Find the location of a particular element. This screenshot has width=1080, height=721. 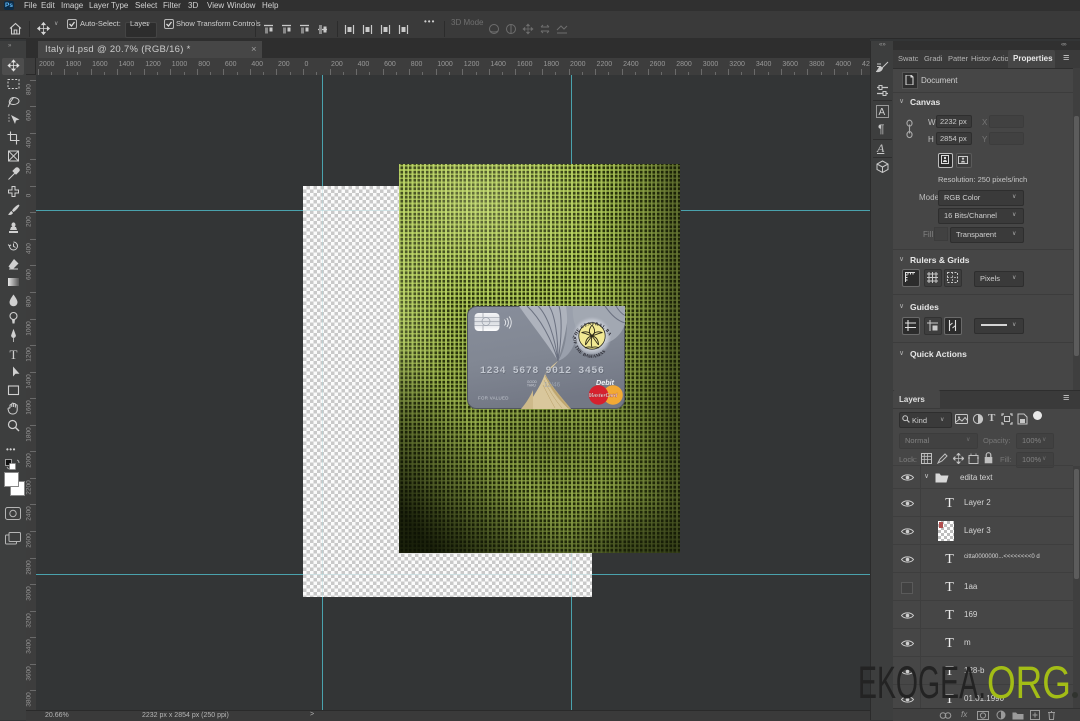

svg-text: A is located at coordinates (882, 112).